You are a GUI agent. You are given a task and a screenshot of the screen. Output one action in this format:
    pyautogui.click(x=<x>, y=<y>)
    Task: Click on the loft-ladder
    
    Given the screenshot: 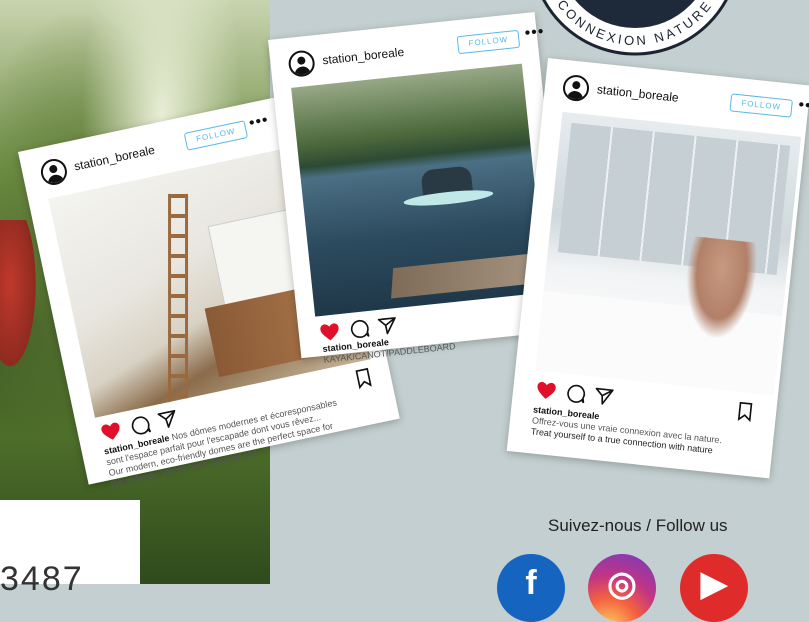 What is the action you would take?
    pyautogui.click(x=178, y=298)
    